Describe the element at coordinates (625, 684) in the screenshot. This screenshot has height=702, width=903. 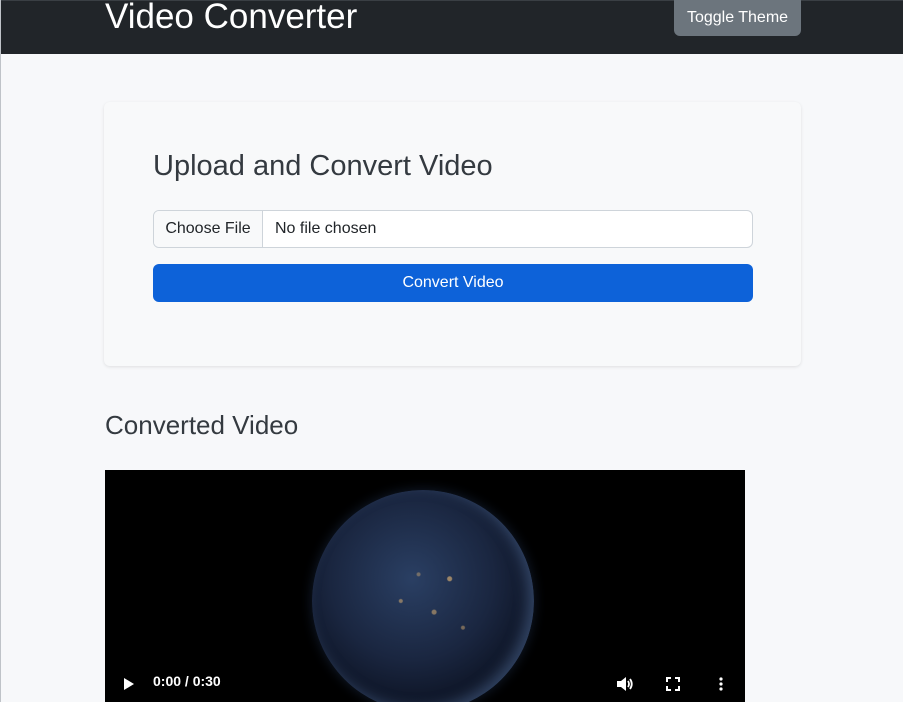
I see `volume-icon` at that location.